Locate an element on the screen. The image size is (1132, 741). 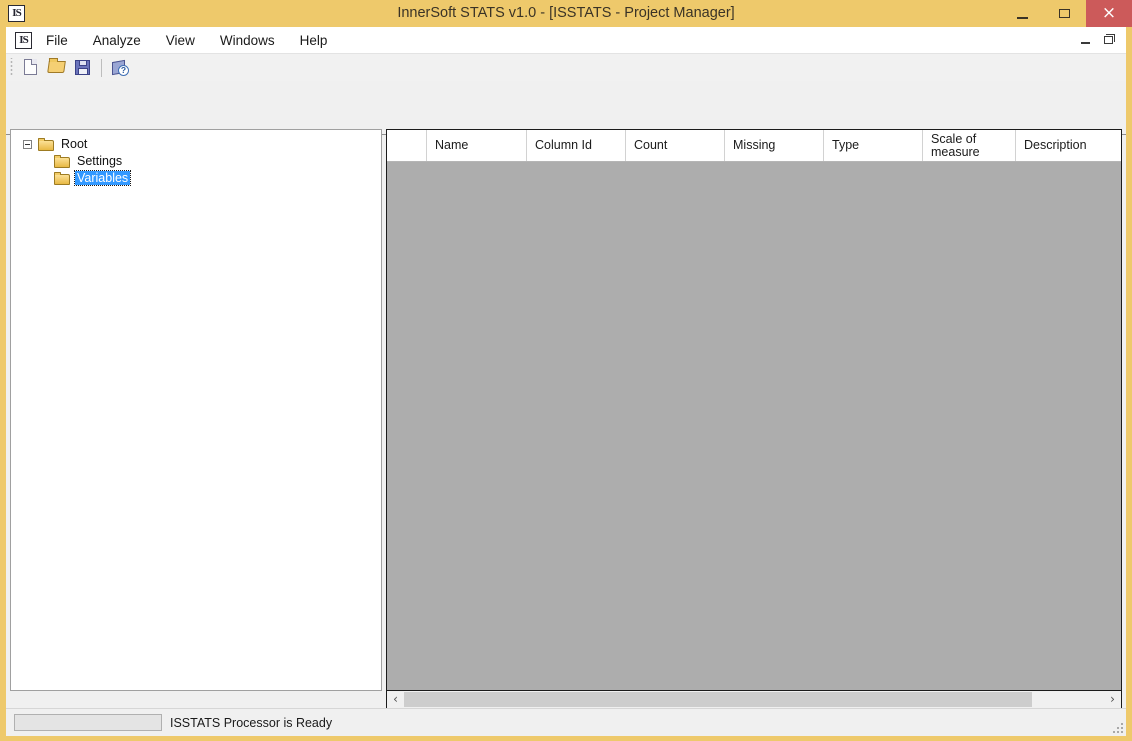
save-button is located at coordinates (83, 67).